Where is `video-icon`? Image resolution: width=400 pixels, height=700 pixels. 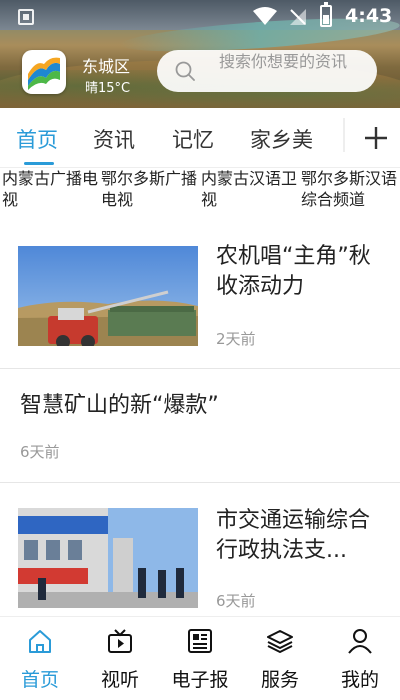
video-icon is located at coordinates (120, 641).